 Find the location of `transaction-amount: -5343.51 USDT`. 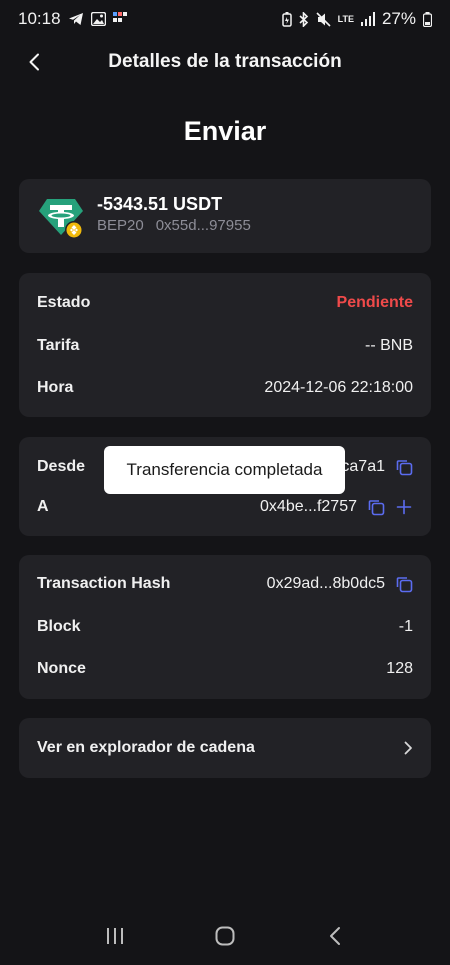

transaction-amount: -5343.51 USDT is located at coordinates (160, 204).